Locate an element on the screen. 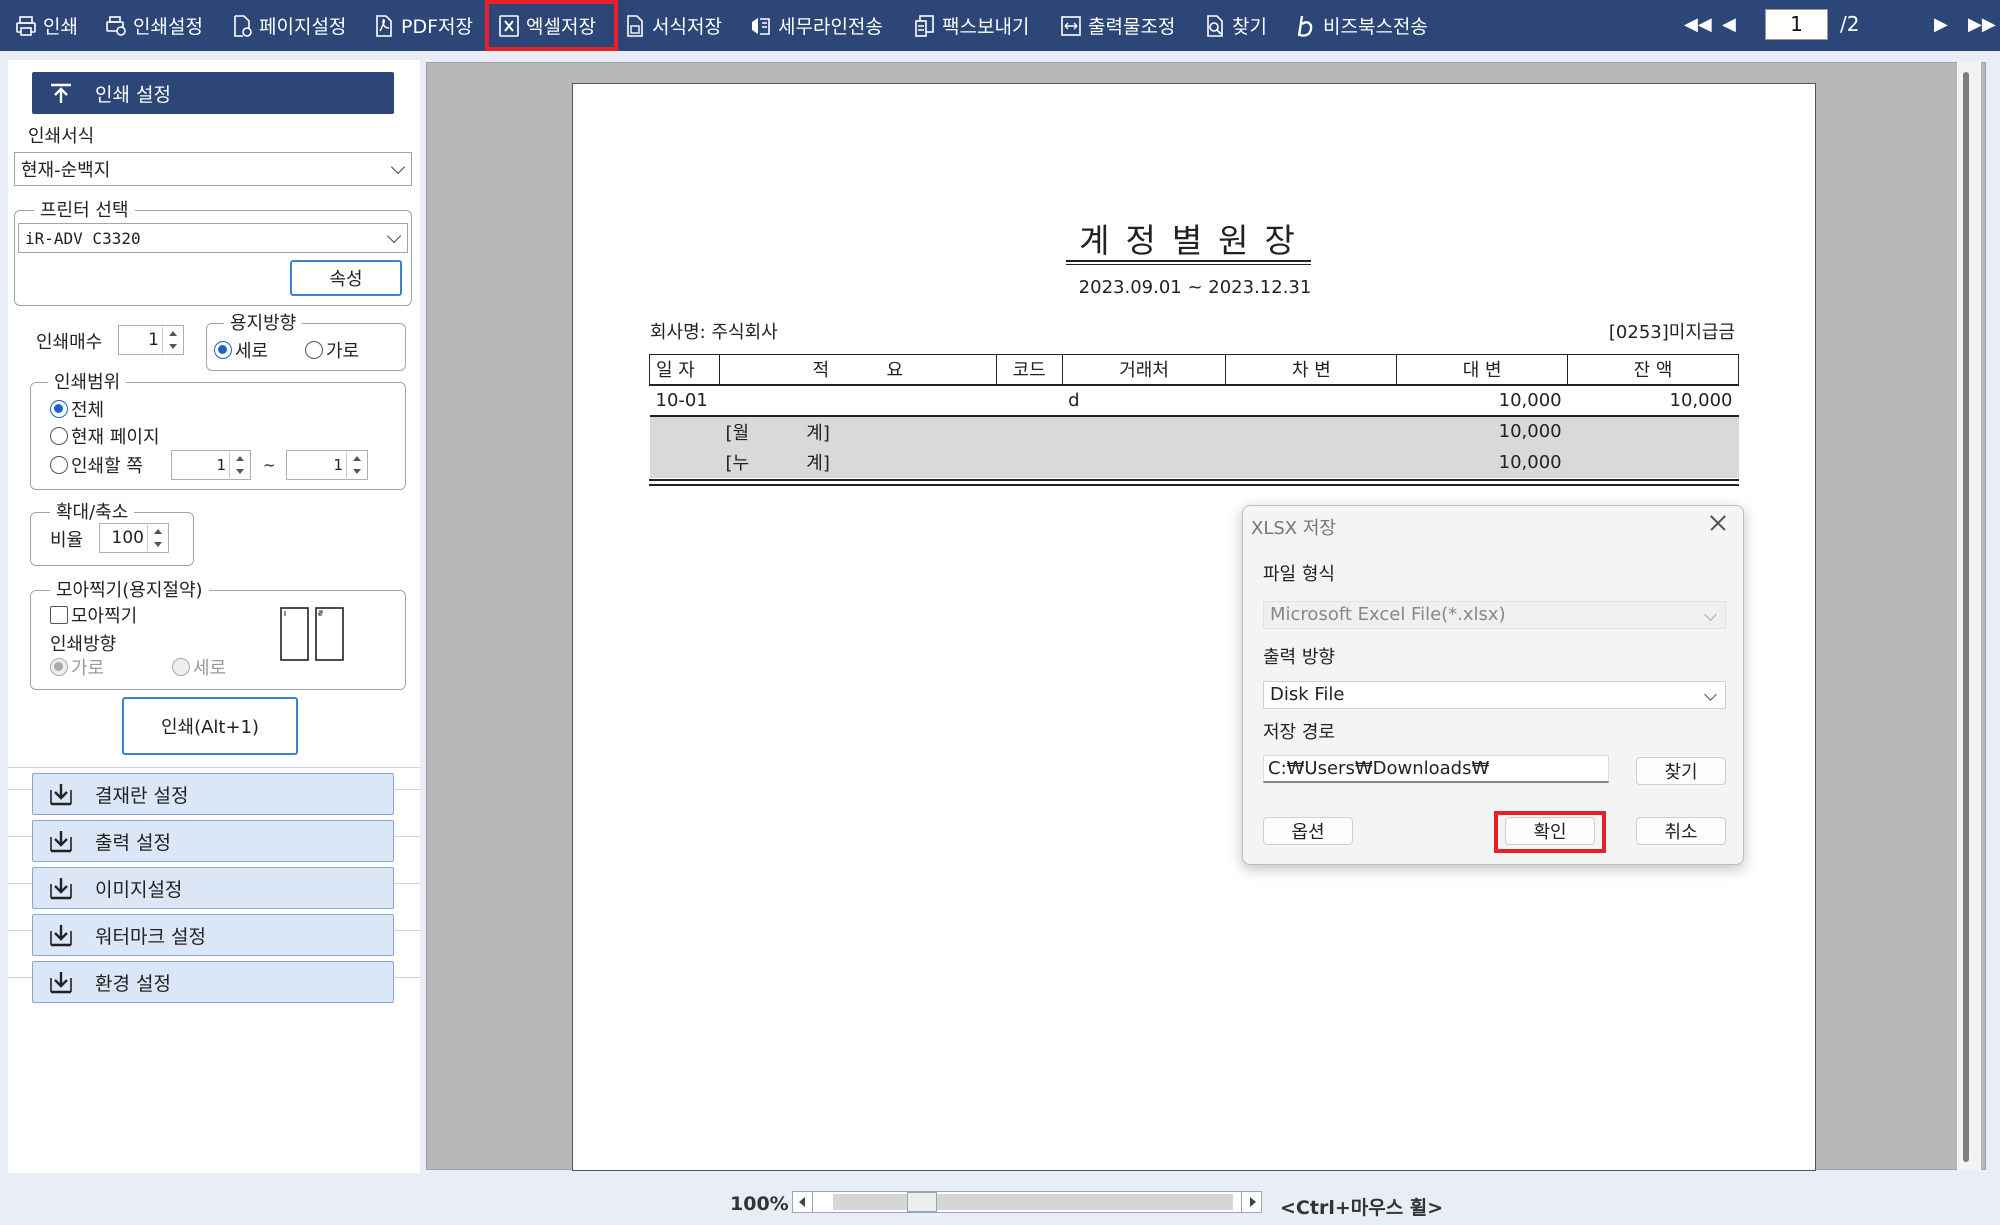  nup-preview-icon is located at coordinates (312, 634).